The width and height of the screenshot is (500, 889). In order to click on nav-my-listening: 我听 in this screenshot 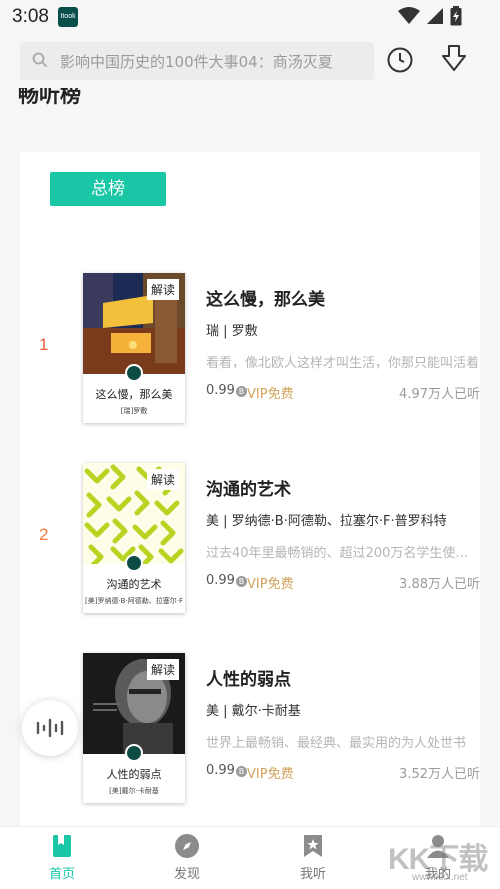, I will do `click(313, 857)`.